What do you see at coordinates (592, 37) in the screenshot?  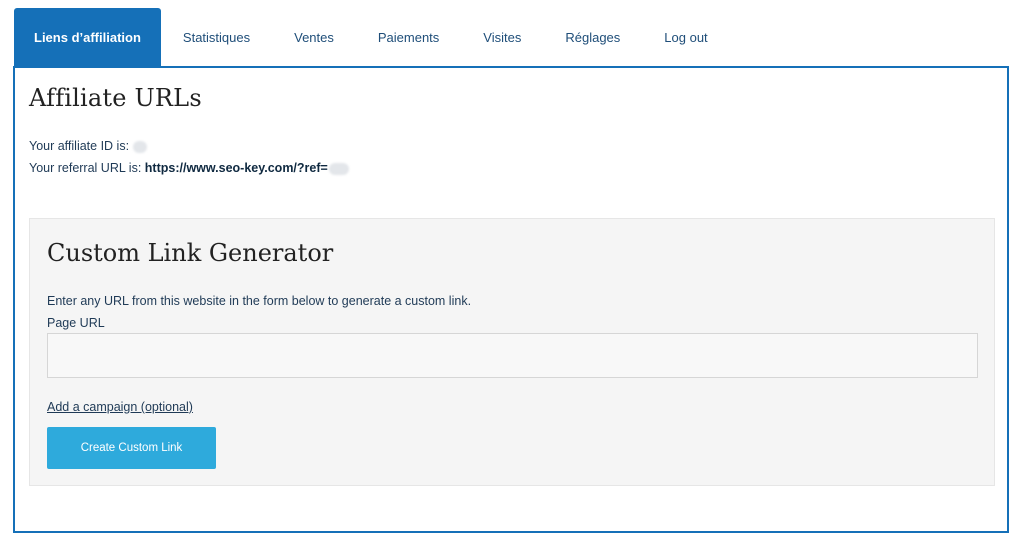 I see `tab-reglages: Réglages` at bounding box center [592, 37].